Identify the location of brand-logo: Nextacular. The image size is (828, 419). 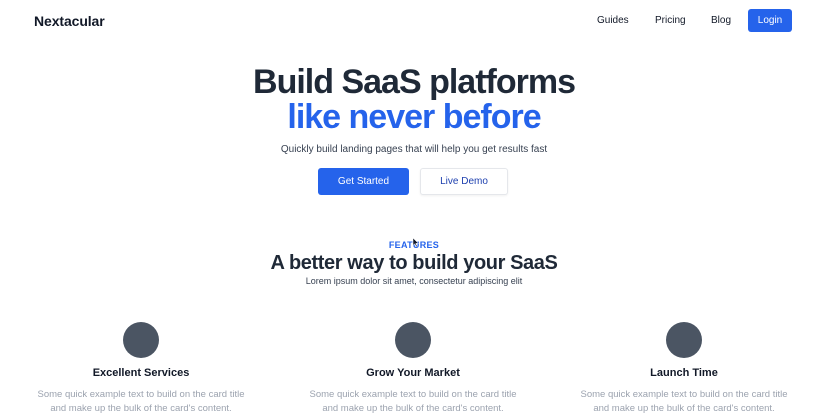
(69, 21).